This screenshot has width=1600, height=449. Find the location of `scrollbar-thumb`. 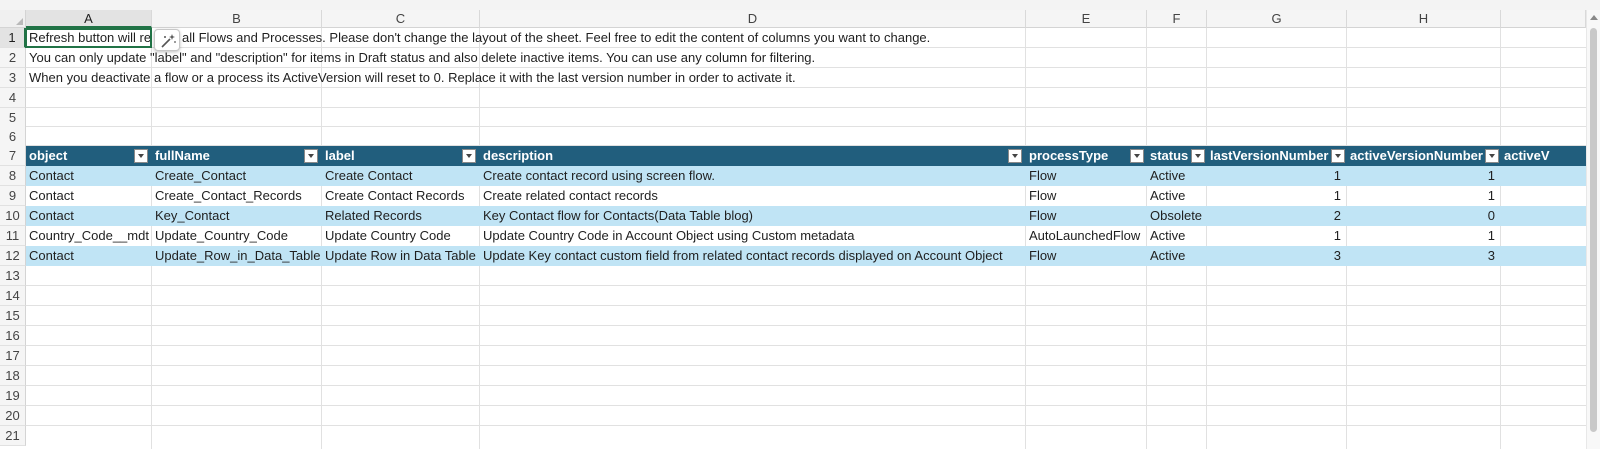

scrollbar-thumb is located at coordinates (1593, 230).